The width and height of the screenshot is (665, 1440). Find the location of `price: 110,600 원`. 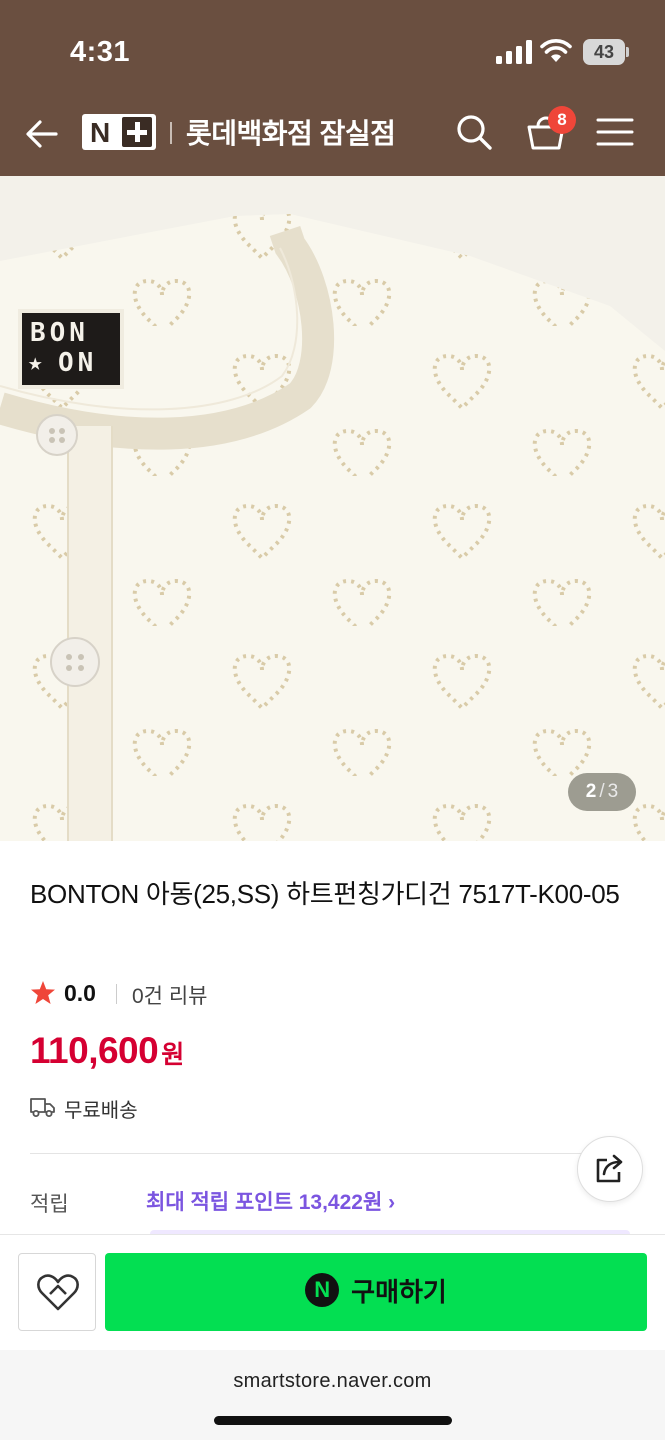

price: 110,600 원 is located at coordinates (107, 1051).